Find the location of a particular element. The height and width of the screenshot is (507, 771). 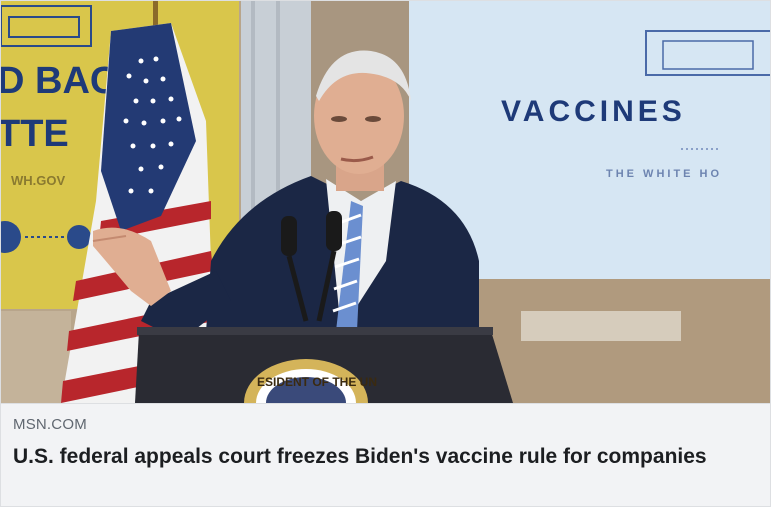

banner-line-3: WH.GOV is located at coordinates (38, 180).